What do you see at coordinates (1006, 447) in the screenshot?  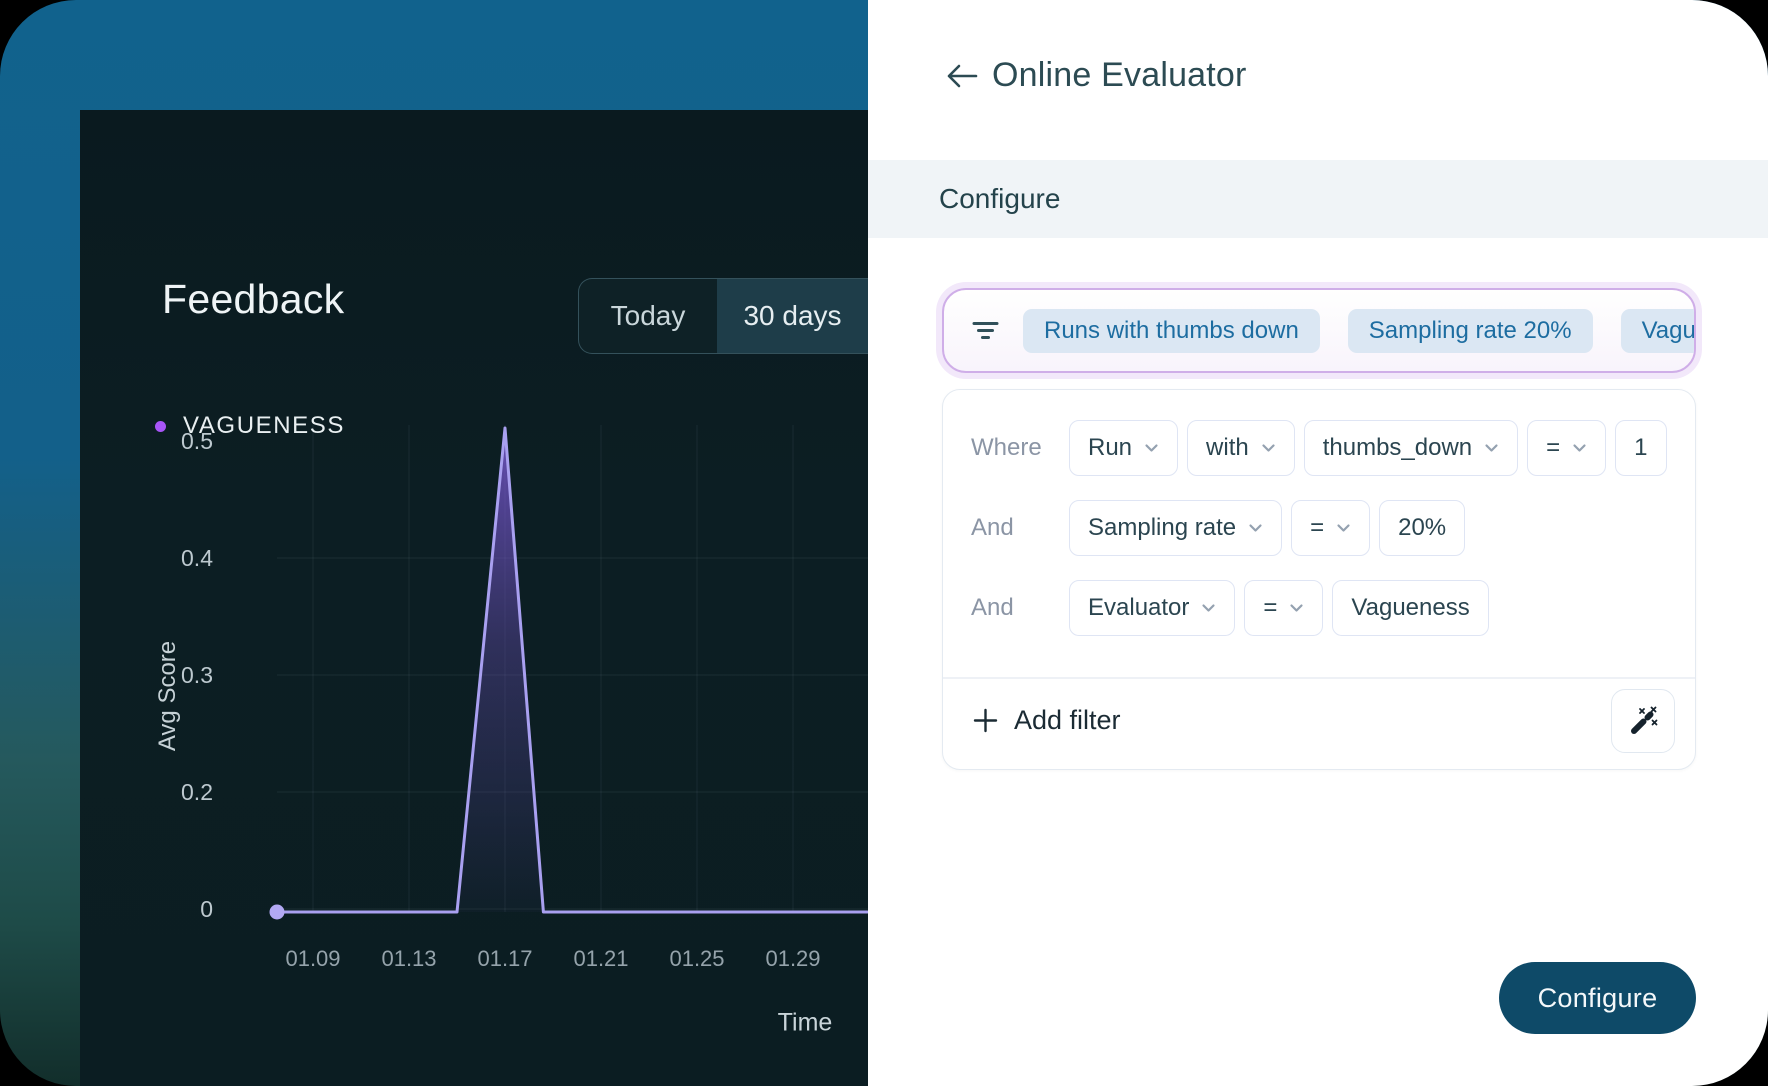 I see `filter-connector-label: Where` at bounding box center [1006, 447].